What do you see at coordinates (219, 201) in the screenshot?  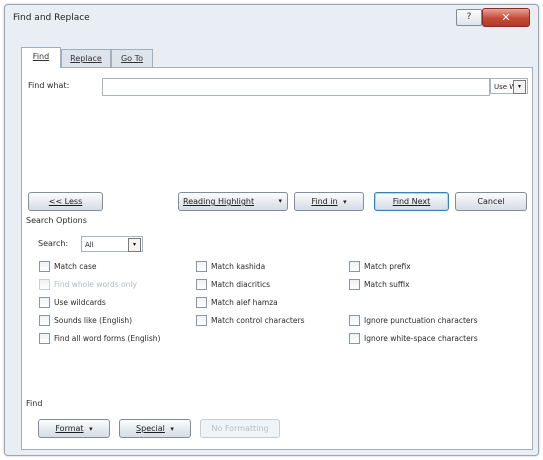 I see `reading-highlight-label: Reading Highlight` at bounding box center [219, 201].